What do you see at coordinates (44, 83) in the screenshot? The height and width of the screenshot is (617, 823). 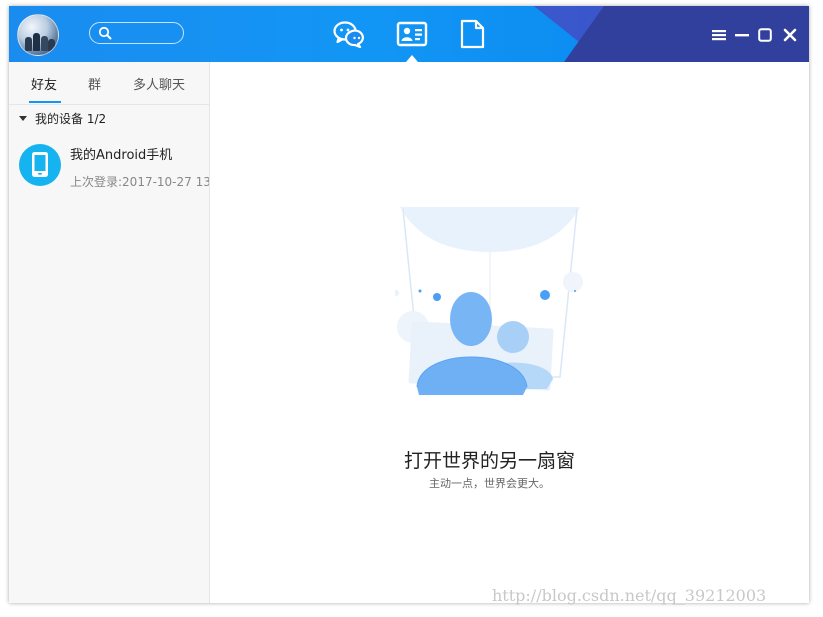 I see `tab-friends: 好友` at bounding box center [44, 83].